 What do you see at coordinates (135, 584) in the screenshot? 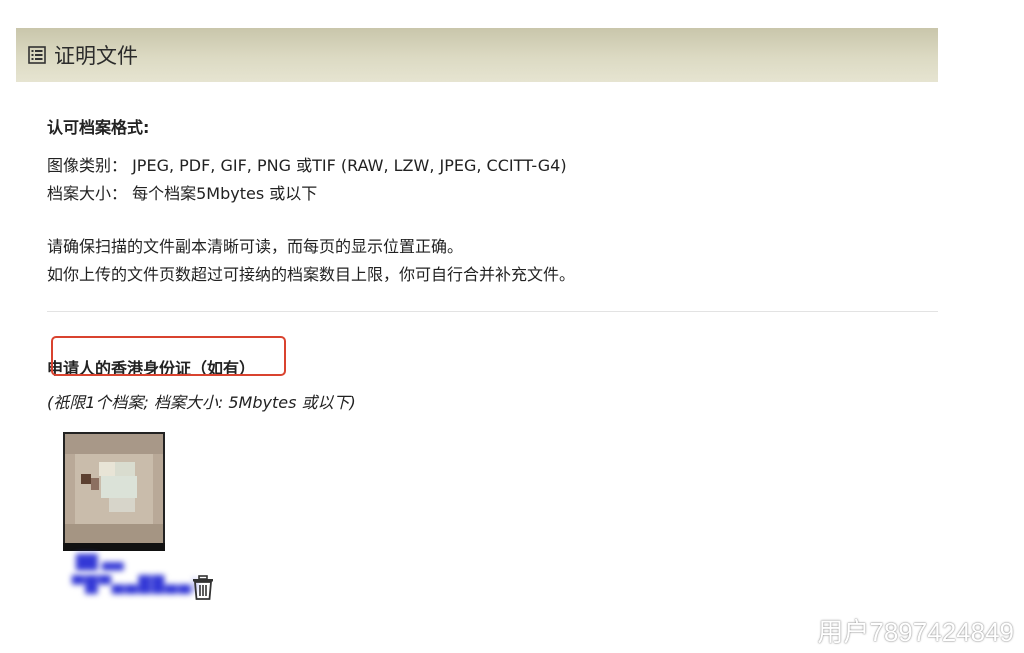
I see `file-name-link: ▀█▀▄▄██▄▄)` at bounding box center [135, 584].